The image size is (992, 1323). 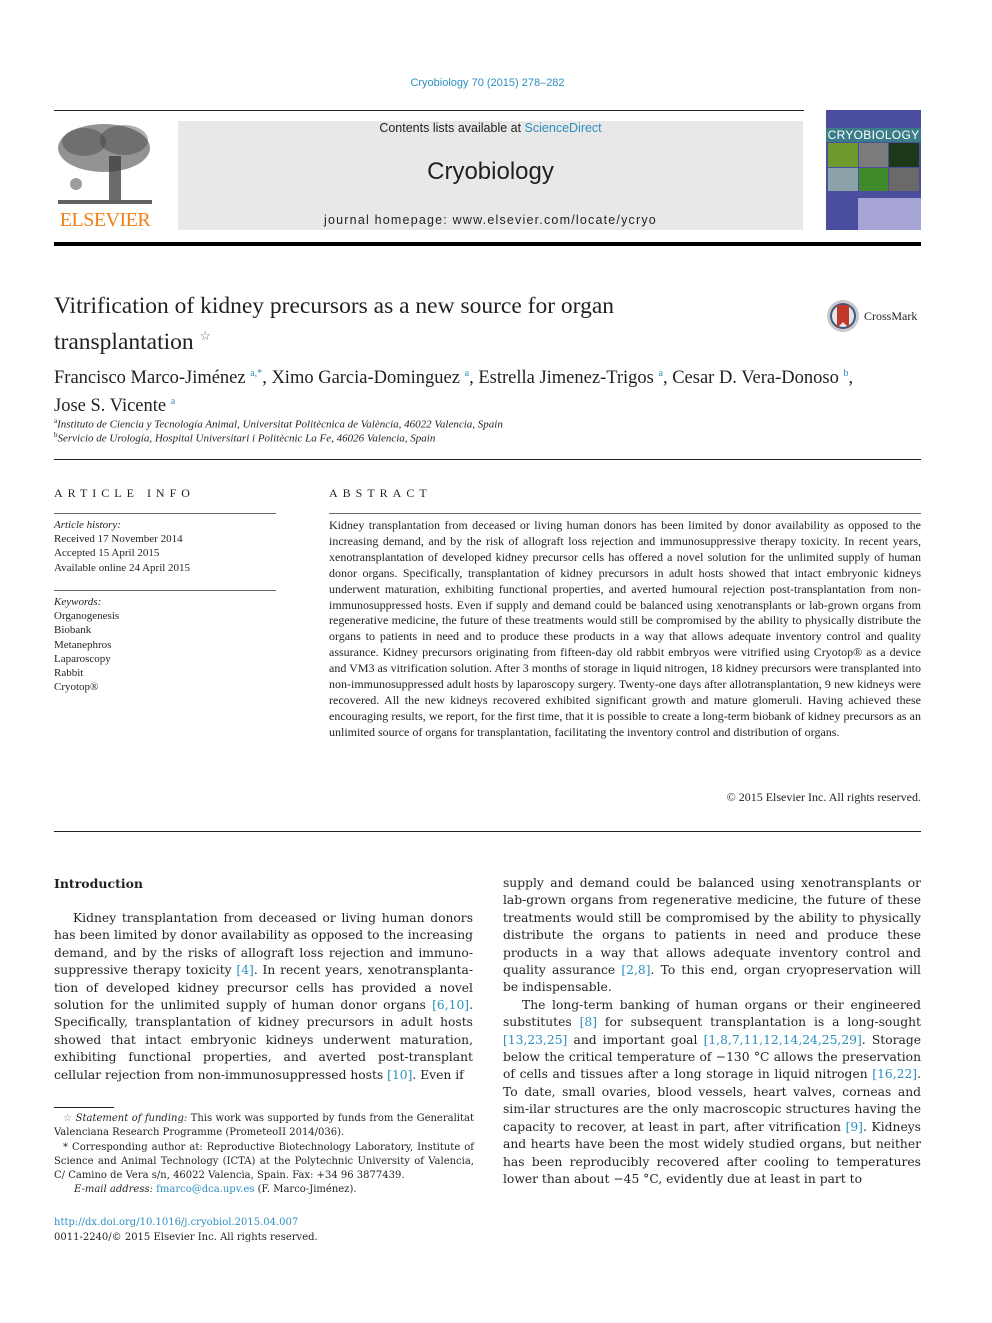 I want to click on cover-image-grid, so click(x=873, y=167).